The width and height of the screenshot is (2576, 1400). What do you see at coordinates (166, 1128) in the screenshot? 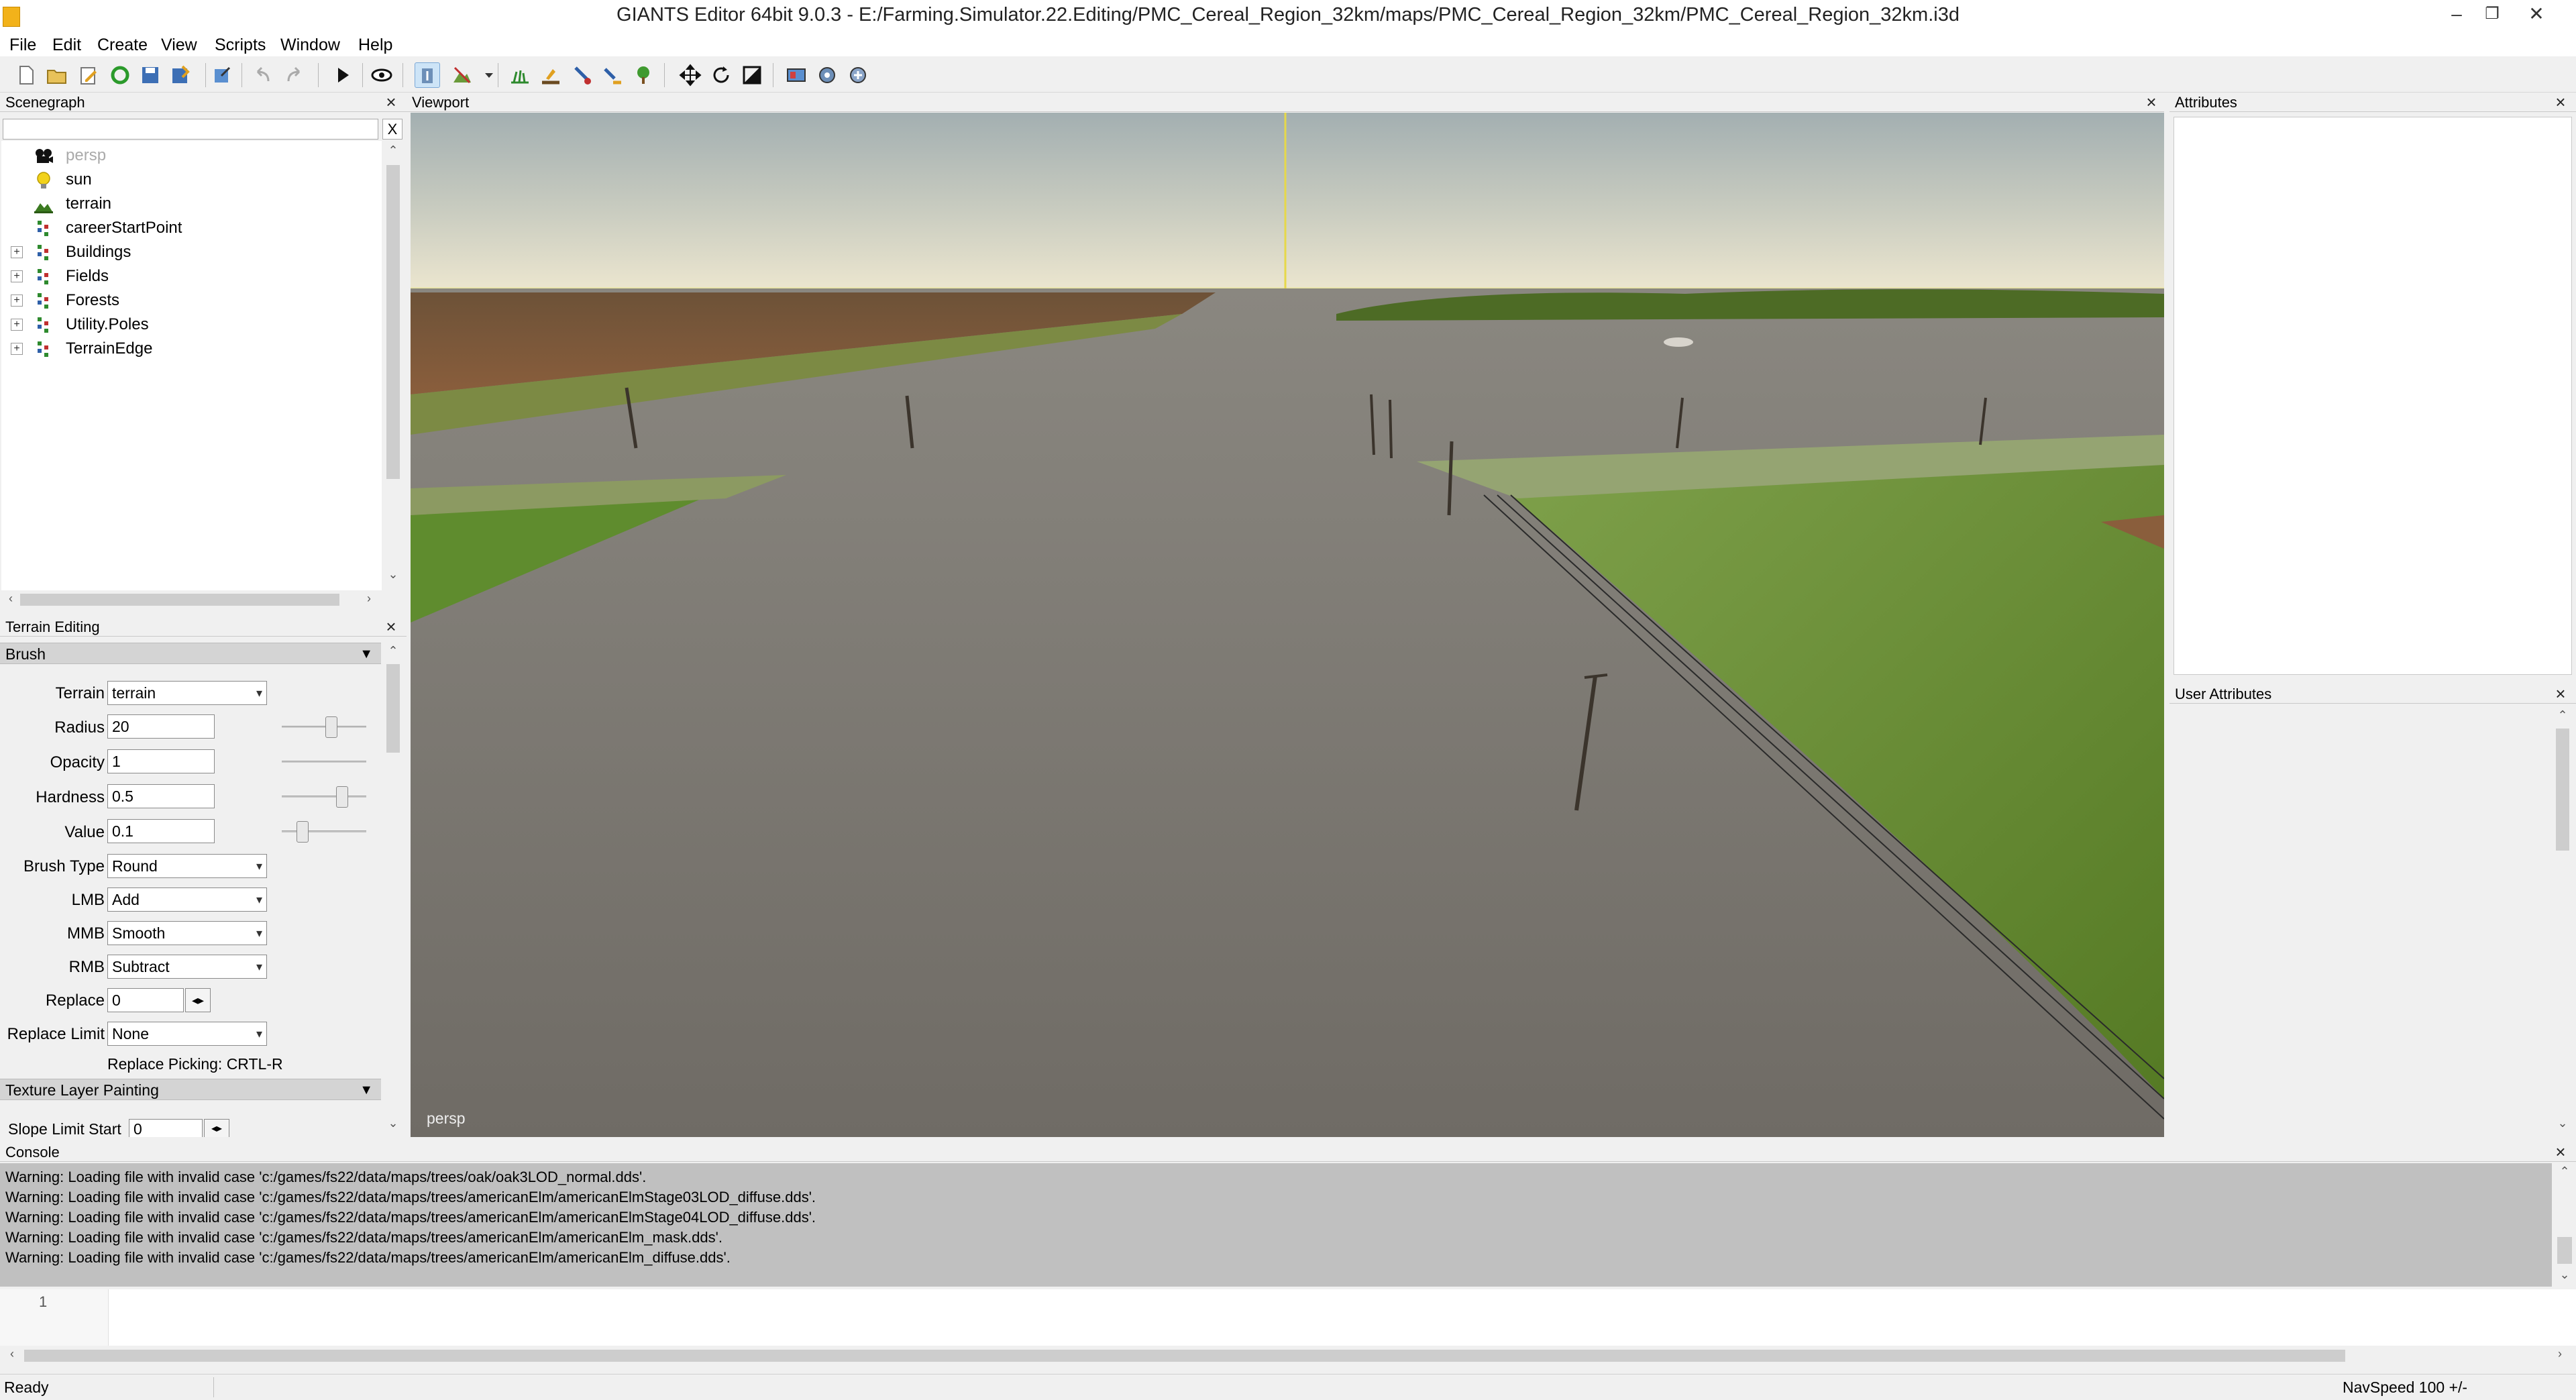
I see `slope-limit-input: 0` at bounding box center [166, 1128].